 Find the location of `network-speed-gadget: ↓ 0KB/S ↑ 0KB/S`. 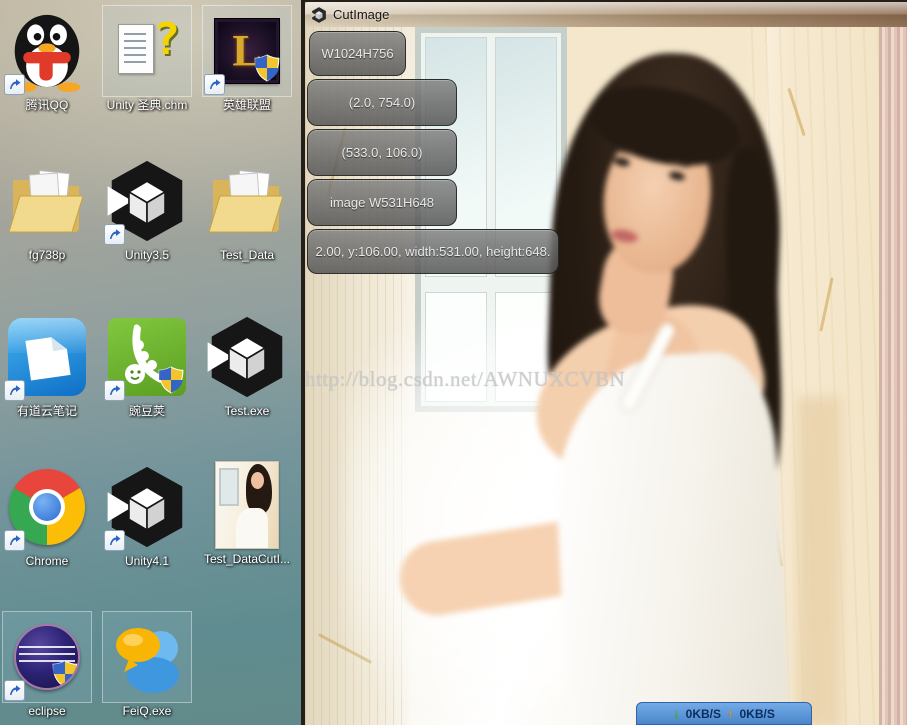

network-speed-gadget: ↓ 0KB/S ↑ 0KB/S is located at coordinates (724, 713).